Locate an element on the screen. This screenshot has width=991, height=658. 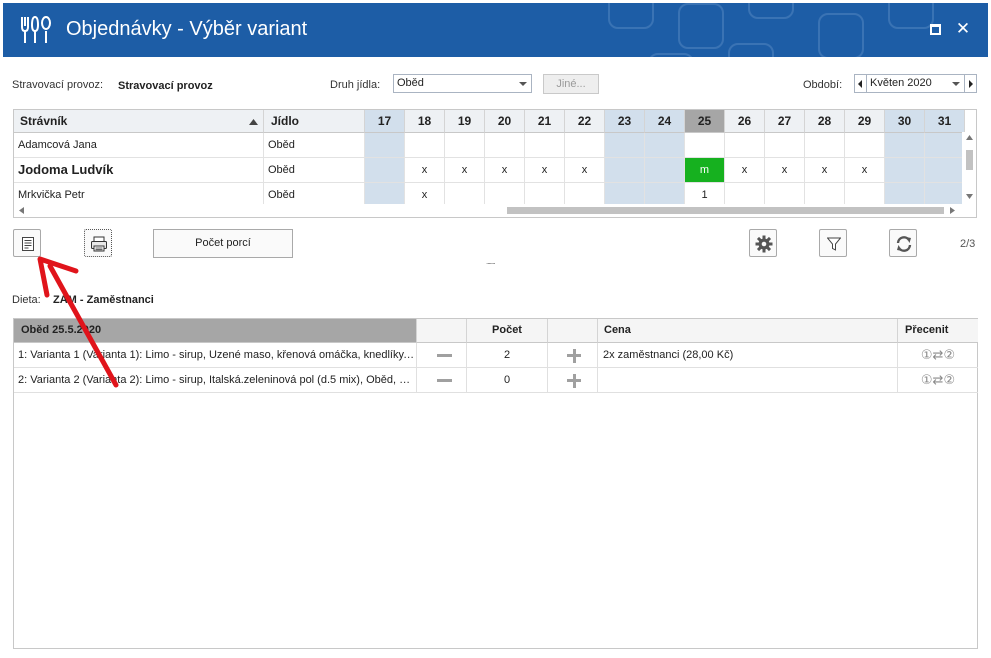
settings-button is located at coordinates (763, 243).